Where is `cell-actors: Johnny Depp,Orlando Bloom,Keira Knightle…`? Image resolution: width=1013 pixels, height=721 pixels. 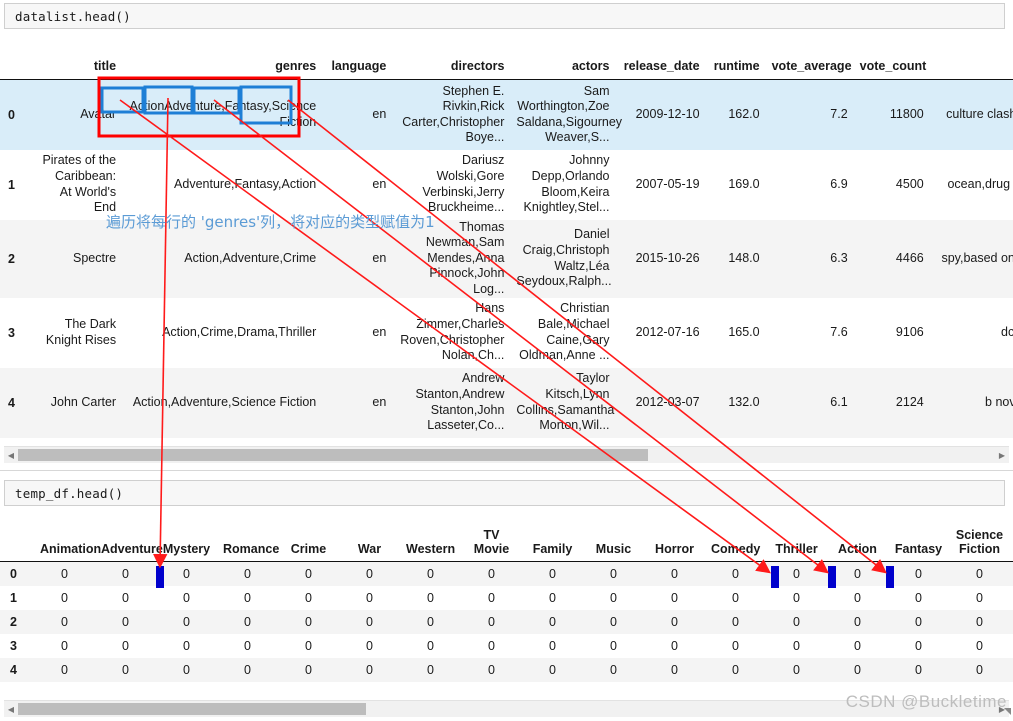 cell-actors: Johnny Depp,Orlando Bloom,Keira Knightle… is located at coordinates (566, 184).